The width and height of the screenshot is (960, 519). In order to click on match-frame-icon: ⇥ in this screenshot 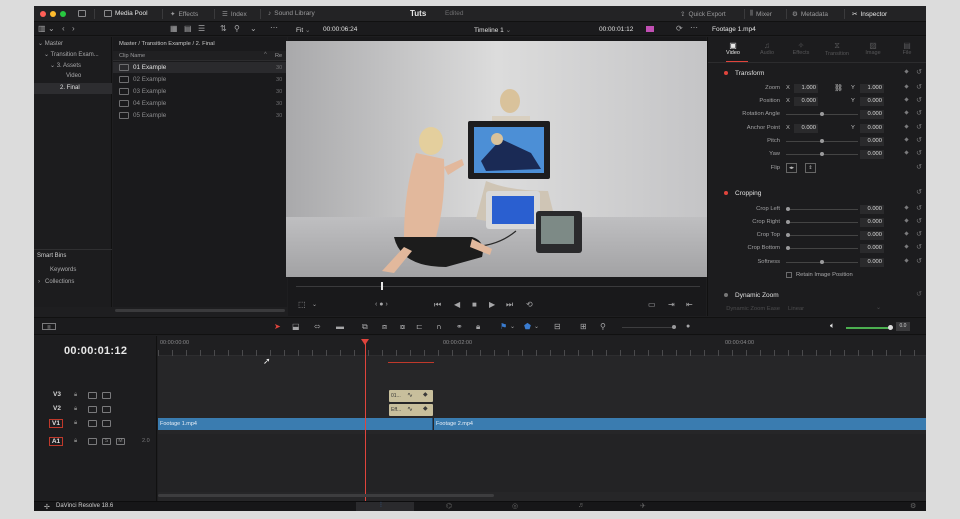, I will do `click(671, 305)`.